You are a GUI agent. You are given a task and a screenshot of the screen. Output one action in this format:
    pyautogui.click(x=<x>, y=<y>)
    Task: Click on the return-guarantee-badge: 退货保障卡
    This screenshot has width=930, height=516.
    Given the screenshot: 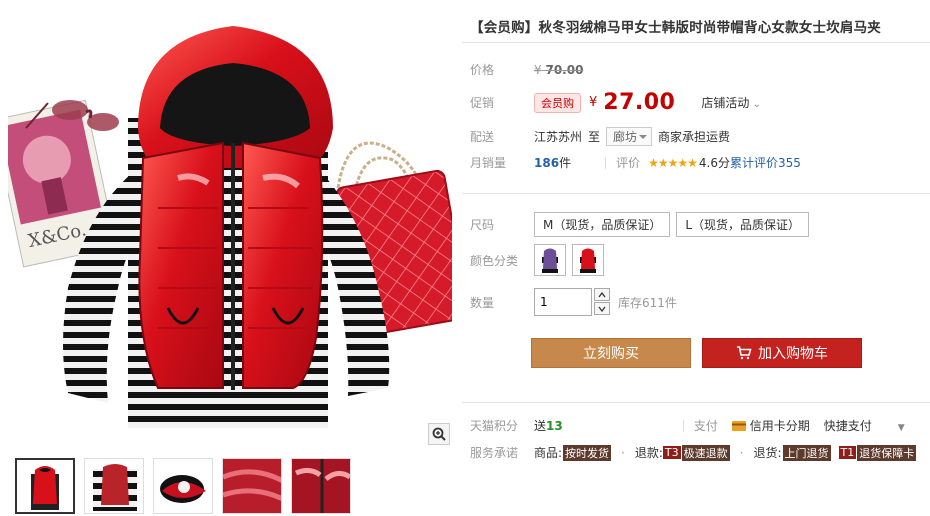 What is the action you would take?
    pyautogui.click(x=887, y=452)
    